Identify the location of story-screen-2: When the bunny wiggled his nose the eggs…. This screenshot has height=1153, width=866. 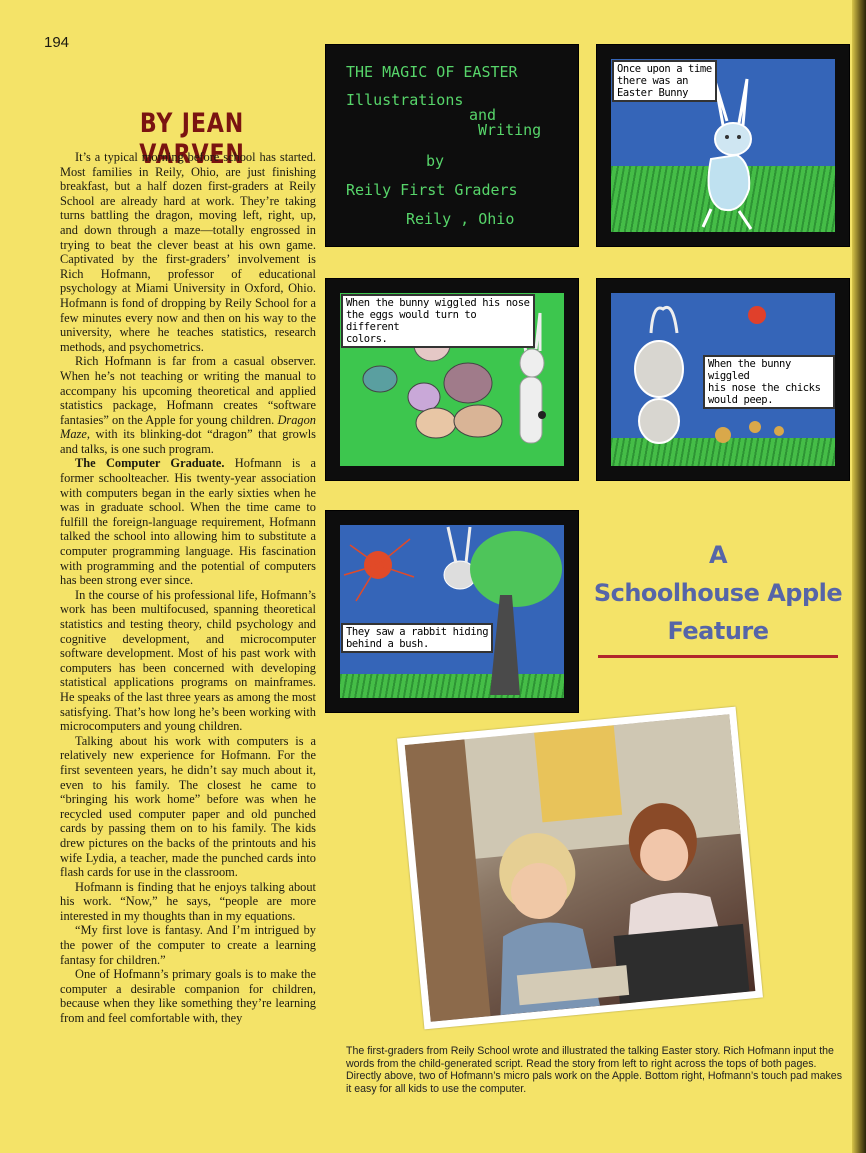
(452, 379).